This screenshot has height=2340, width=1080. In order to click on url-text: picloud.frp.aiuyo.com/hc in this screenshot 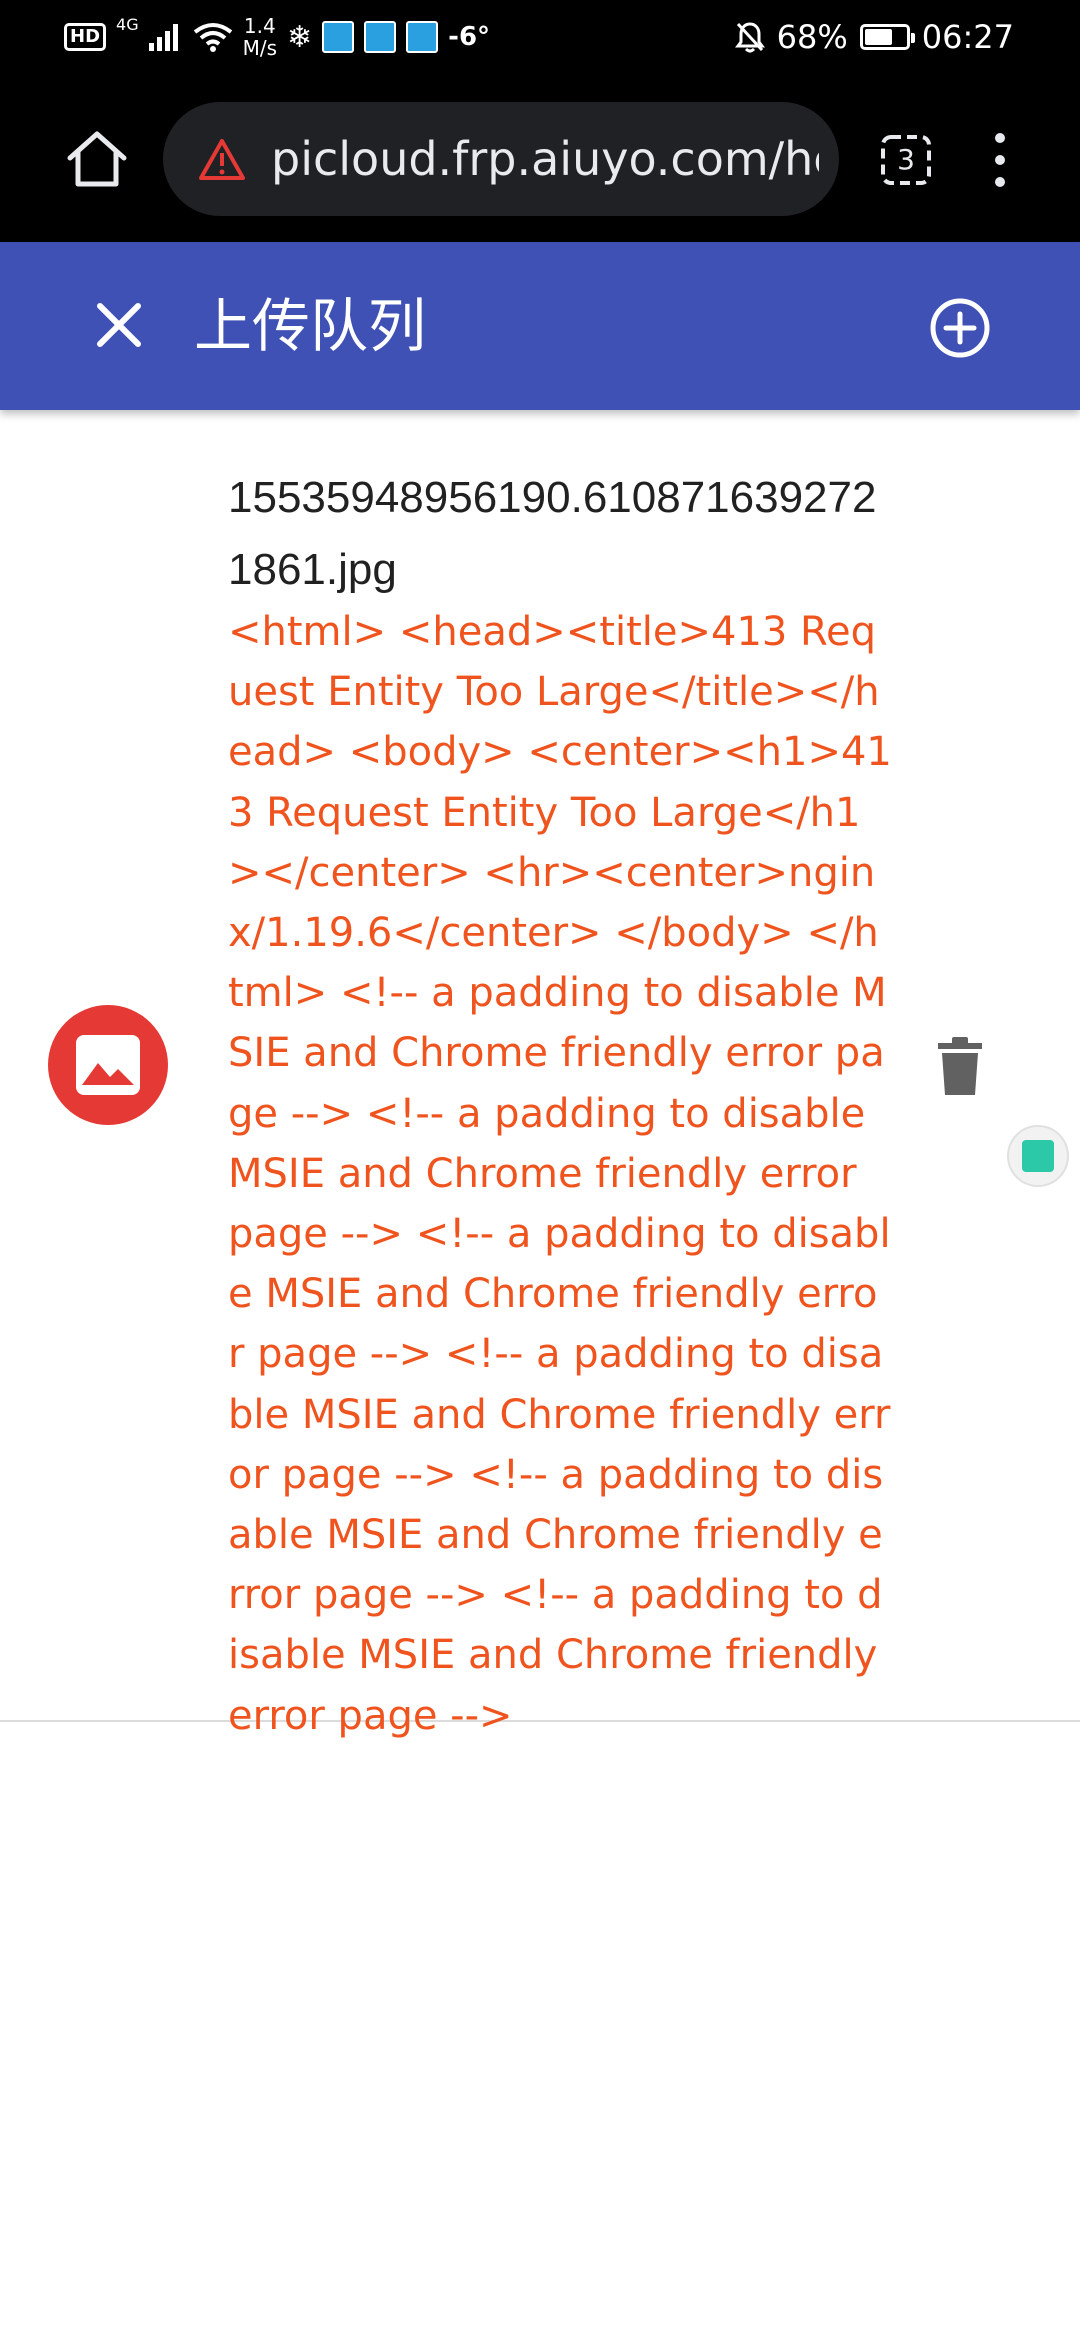, I will do `click(545, 159)`.